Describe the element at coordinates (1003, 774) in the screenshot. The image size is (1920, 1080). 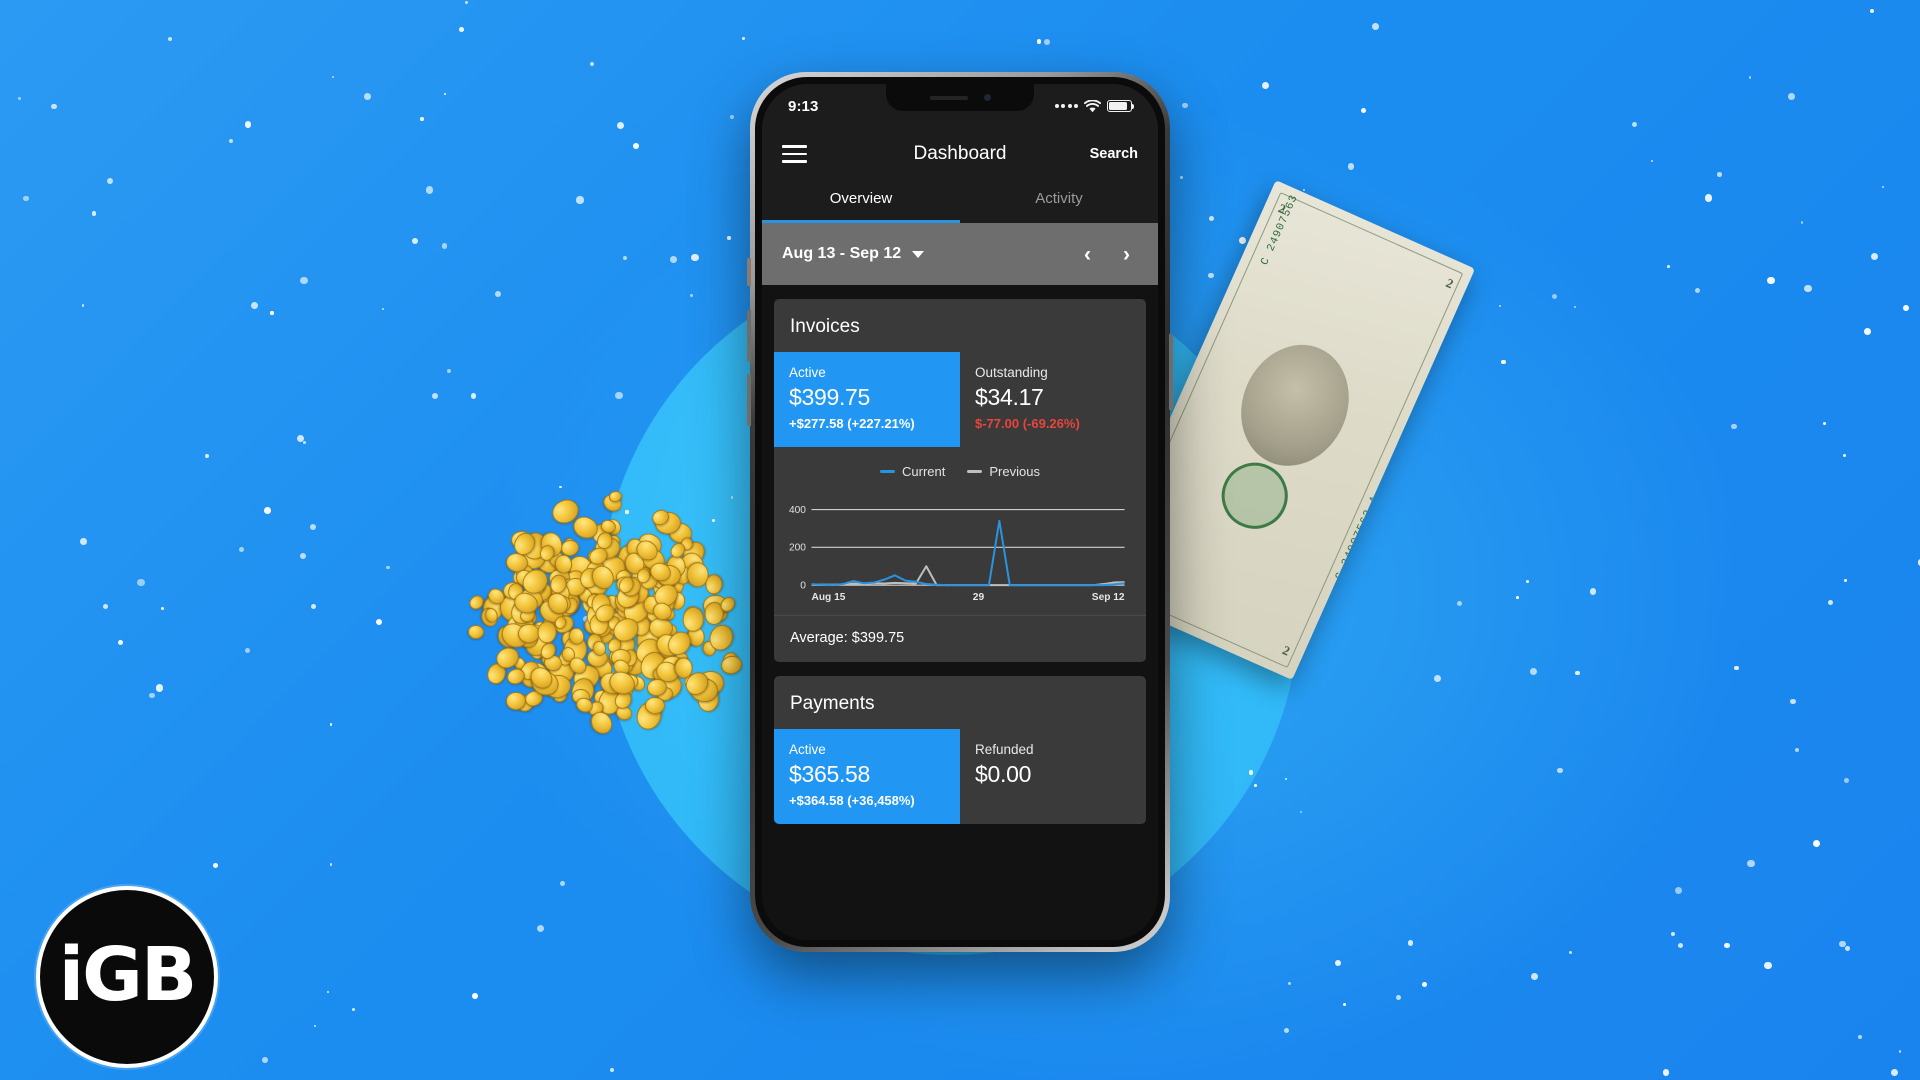
I see `metric-value: $0.00` at that location.